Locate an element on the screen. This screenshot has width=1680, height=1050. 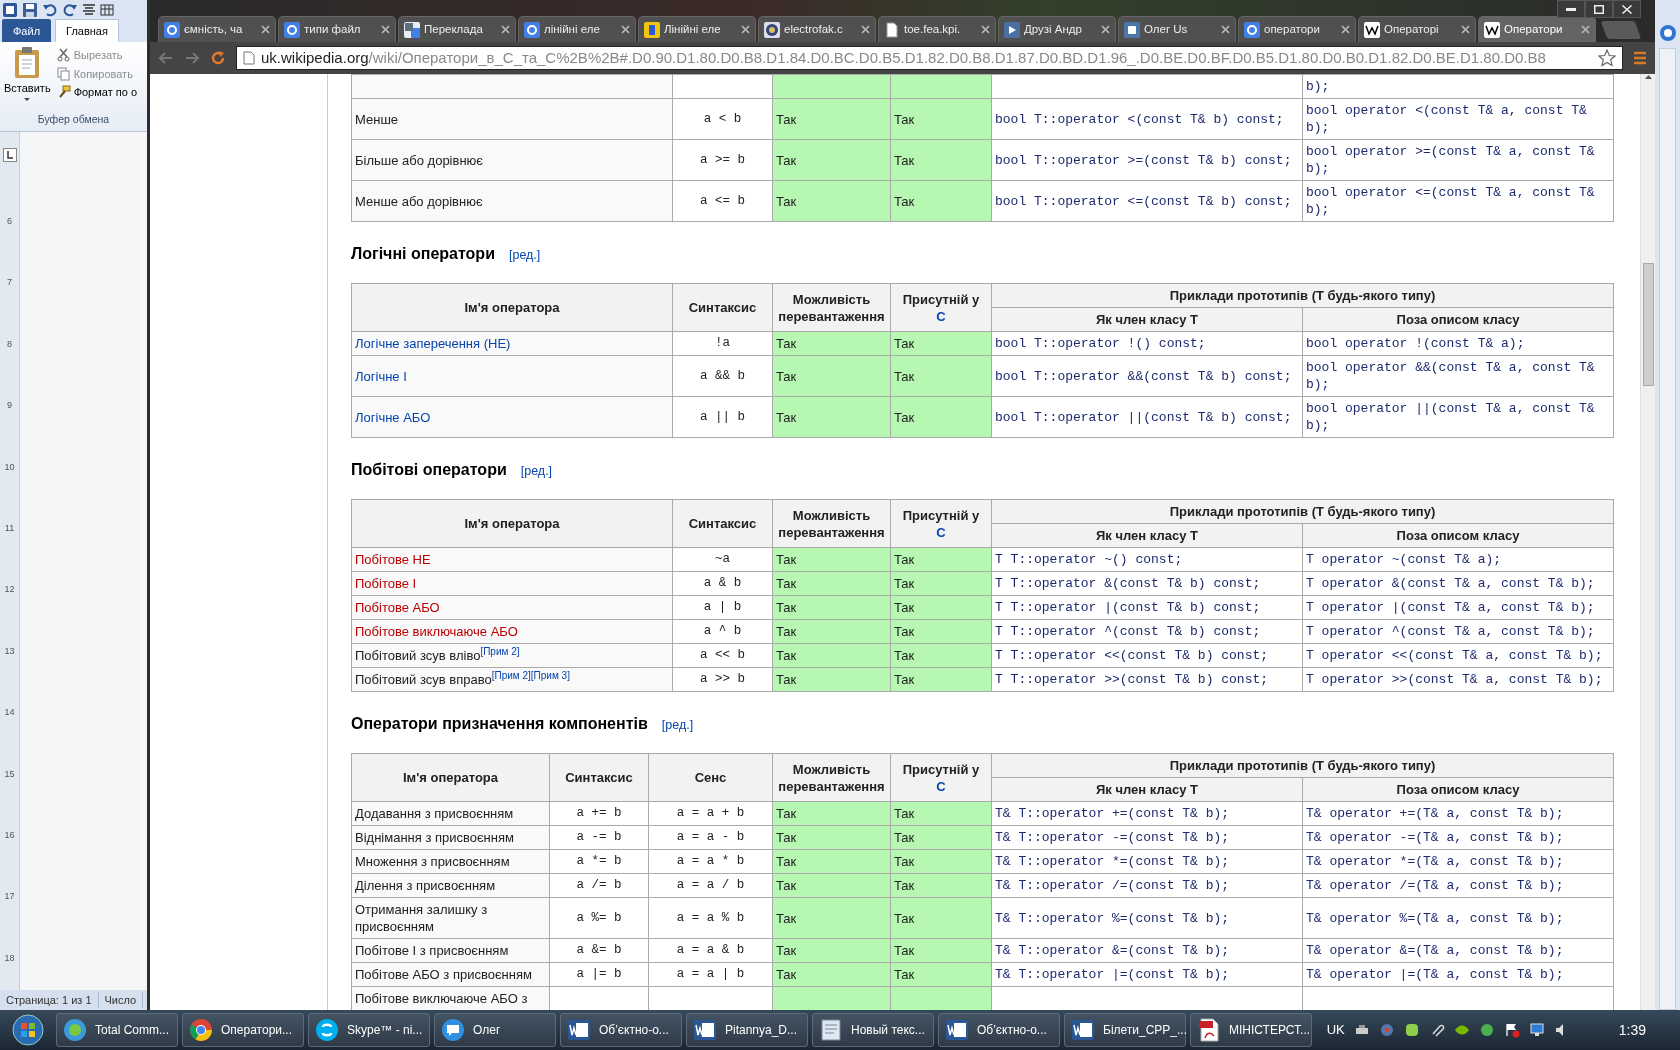
ruler-number: 11 is located at coordinates (9, 528).